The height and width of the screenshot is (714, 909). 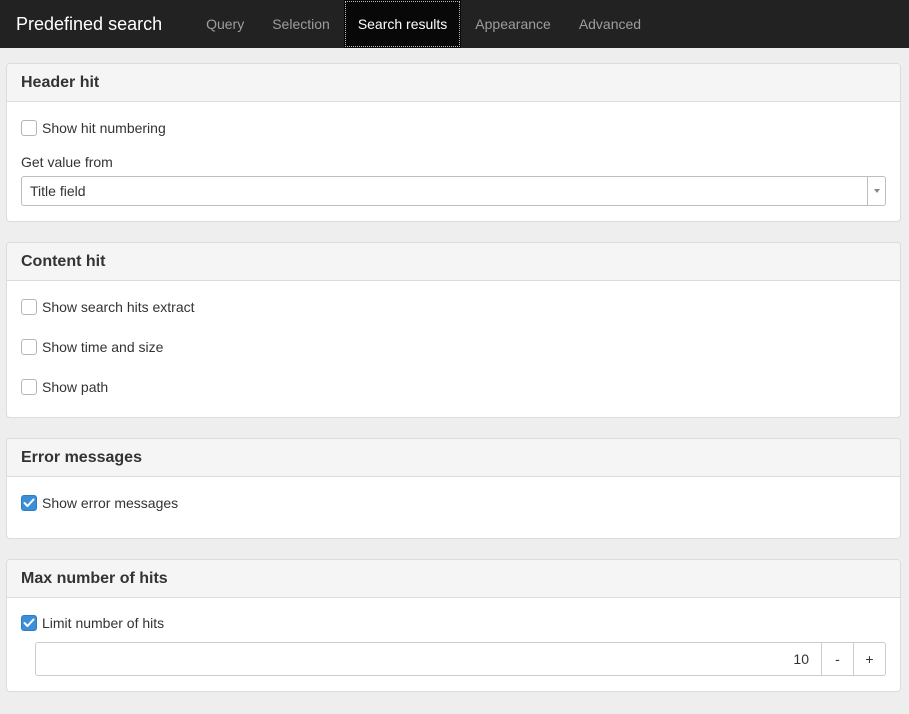 I want to click on checkbox-label: Show time and size, so click(x=103, y=347).